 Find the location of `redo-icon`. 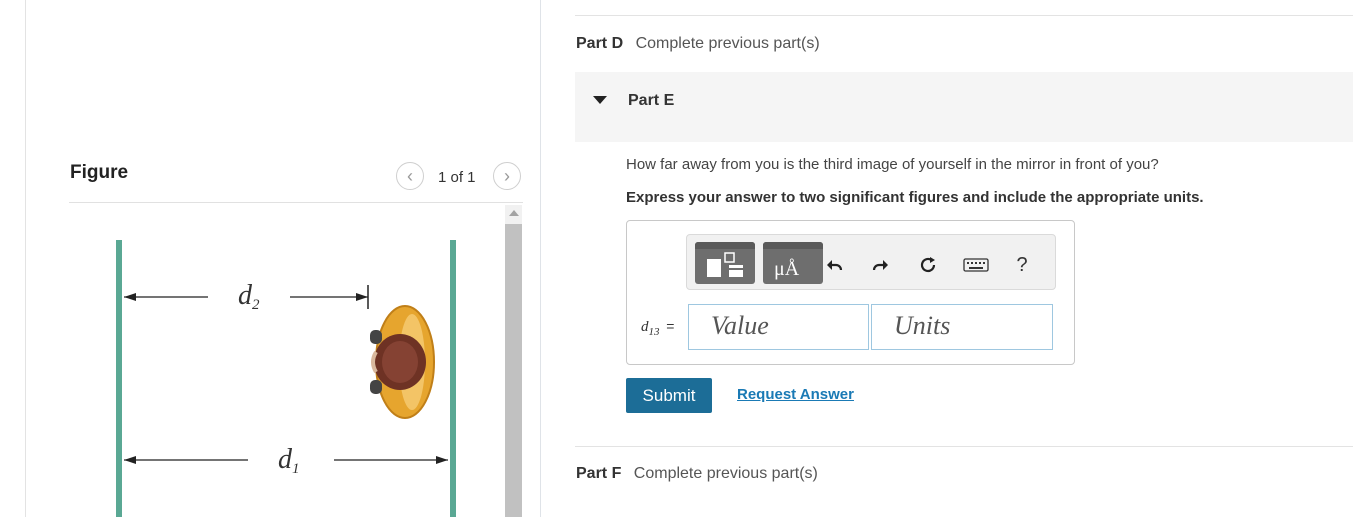

redo-icon is located at coordinates (880, 265).